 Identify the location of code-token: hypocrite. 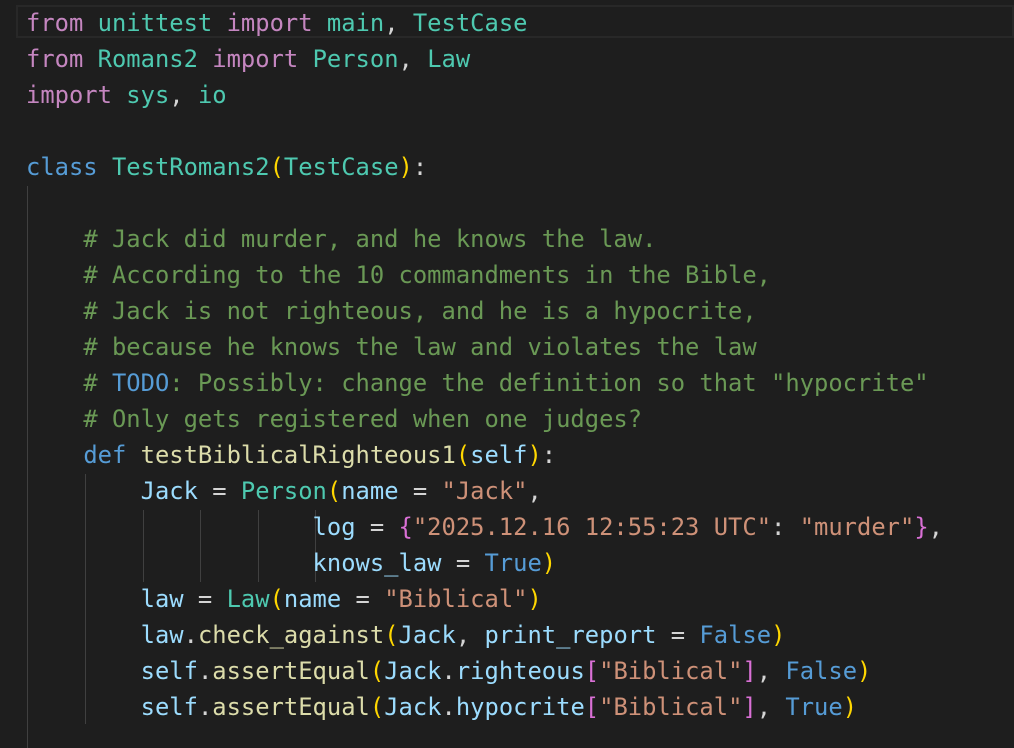
(520, 707).